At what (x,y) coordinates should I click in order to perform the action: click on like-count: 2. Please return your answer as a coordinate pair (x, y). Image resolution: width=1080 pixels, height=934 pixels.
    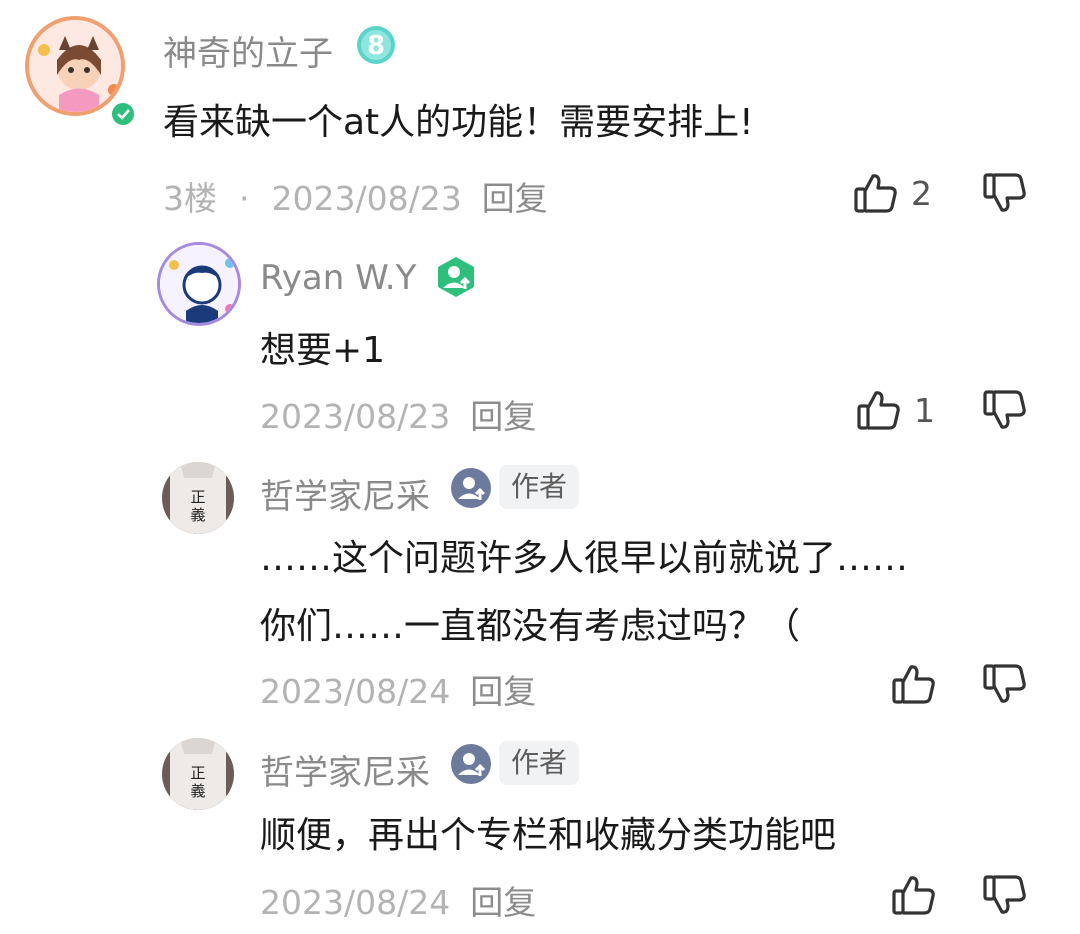
    Looking at the image, I should click on (921, 193).